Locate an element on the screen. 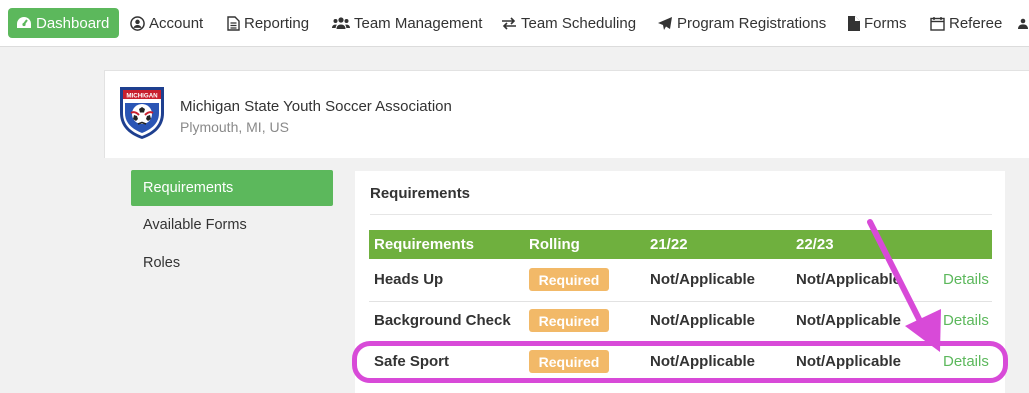  organization-name: Michigan State Youth Soccer Association is located at coordinates (316, 106).